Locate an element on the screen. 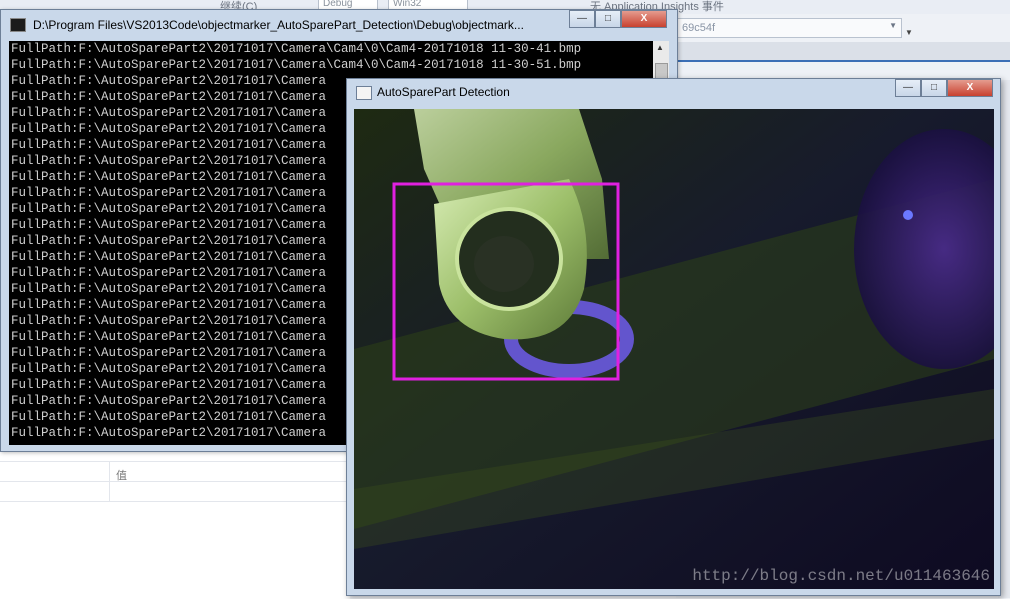 This screenshot has width=1010, height=599. detection-titlebar: AutoSparePart Detection — □ X is located at coordinates (673, 93).